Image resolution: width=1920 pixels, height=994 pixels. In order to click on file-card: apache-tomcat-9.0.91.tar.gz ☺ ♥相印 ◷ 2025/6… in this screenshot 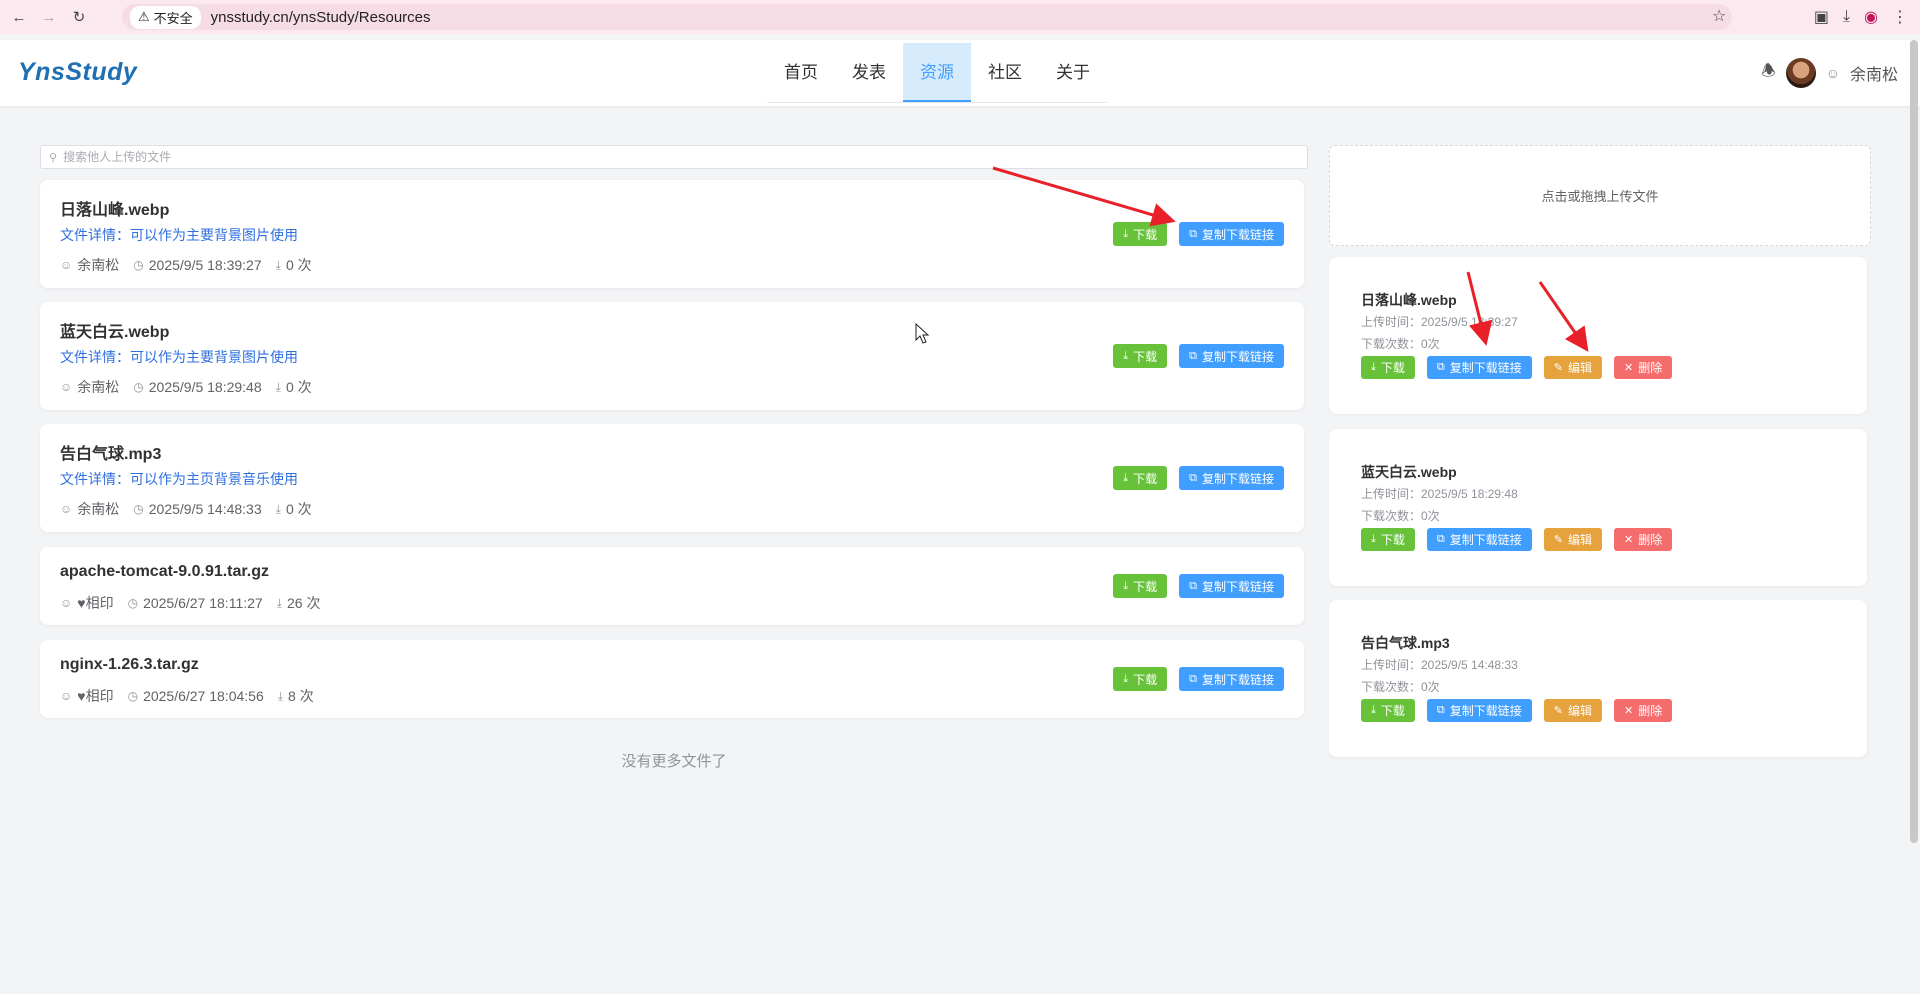, I will do `click(672, 586)`.